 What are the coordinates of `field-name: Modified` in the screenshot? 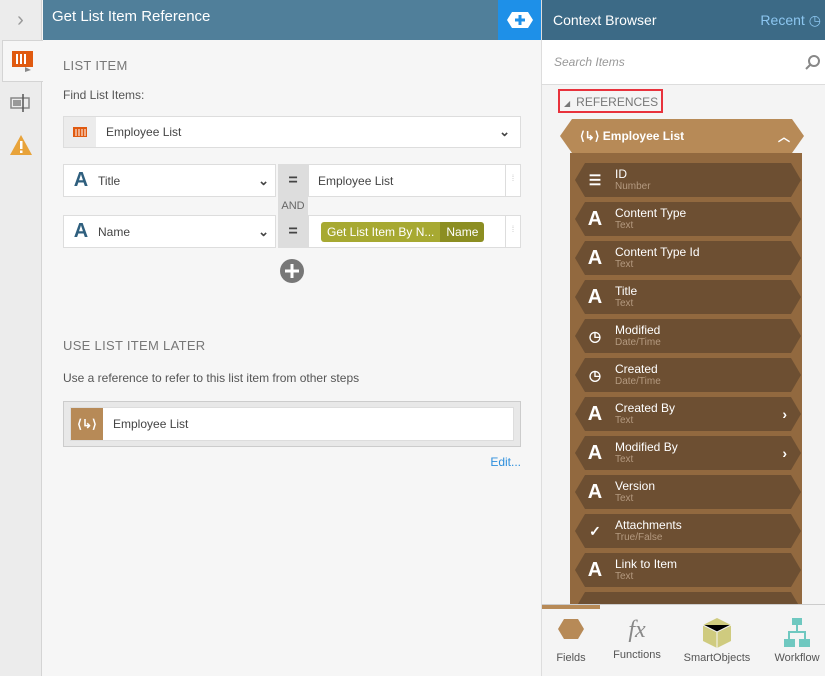 It's located at (638, 330).